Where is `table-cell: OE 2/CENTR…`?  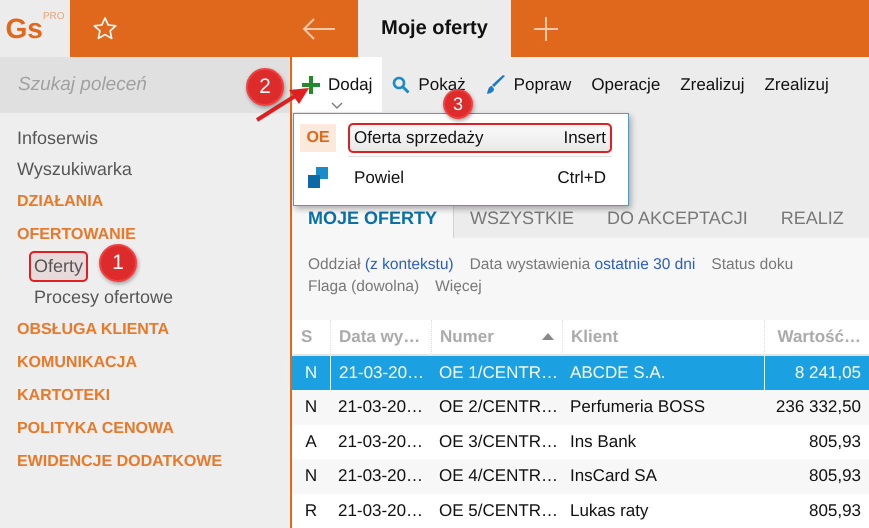
table-cell: OE 2/CENTR… is located at coordinates (496, 407).